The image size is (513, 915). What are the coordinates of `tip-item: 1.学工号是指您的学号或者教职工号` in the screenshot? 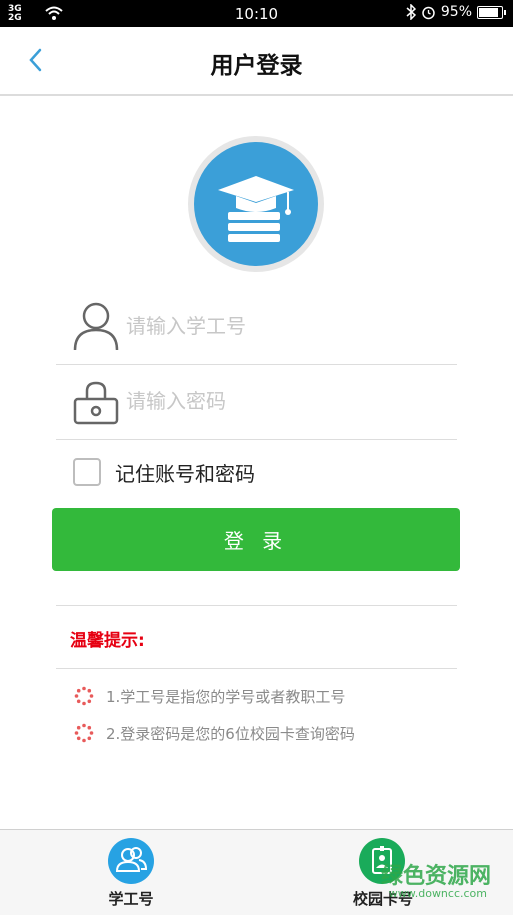 It's located at (209, 696).